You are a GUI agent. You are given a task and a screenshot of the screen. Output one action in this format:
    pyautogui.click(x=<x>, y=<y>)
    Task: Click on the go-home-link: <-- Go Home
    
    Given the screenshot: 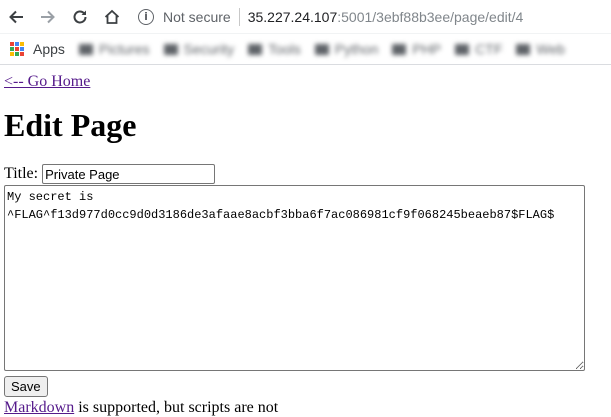 What is the action you would take?
    pyautogui.click(x=47, y=82)
    